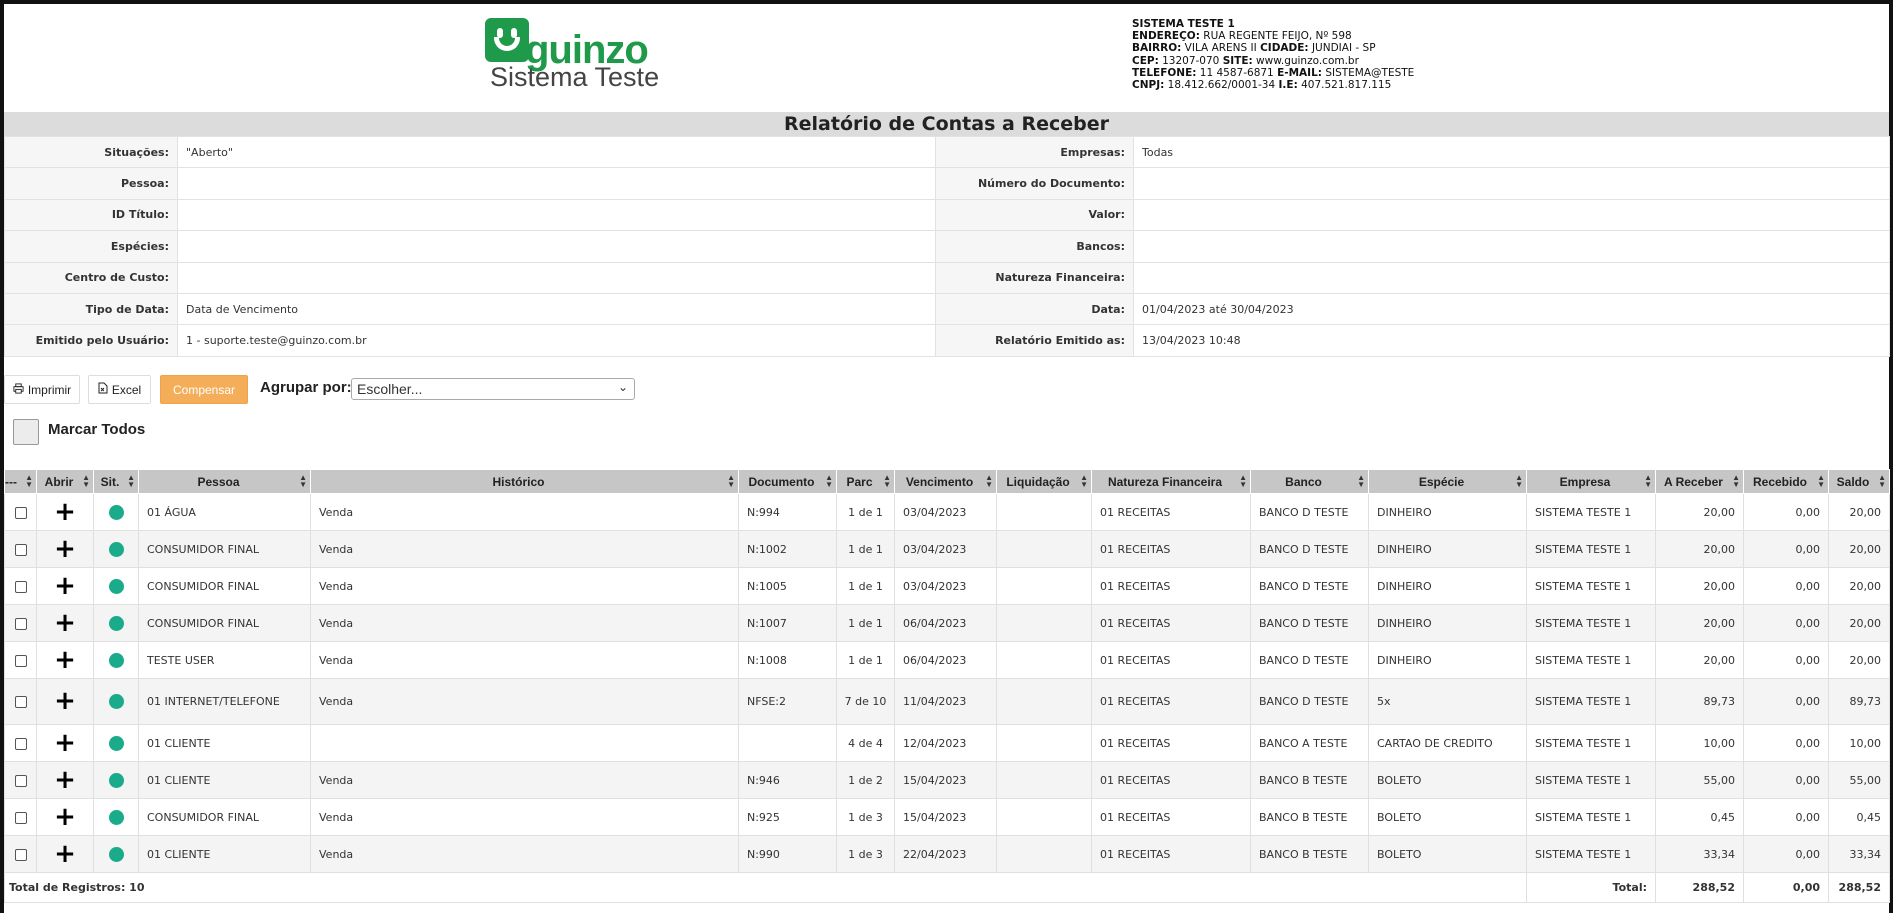  Describe the element at coordinates (945, 481) in the screenshot. I see `column-header: Vencimento ▲ ▼` at that location.